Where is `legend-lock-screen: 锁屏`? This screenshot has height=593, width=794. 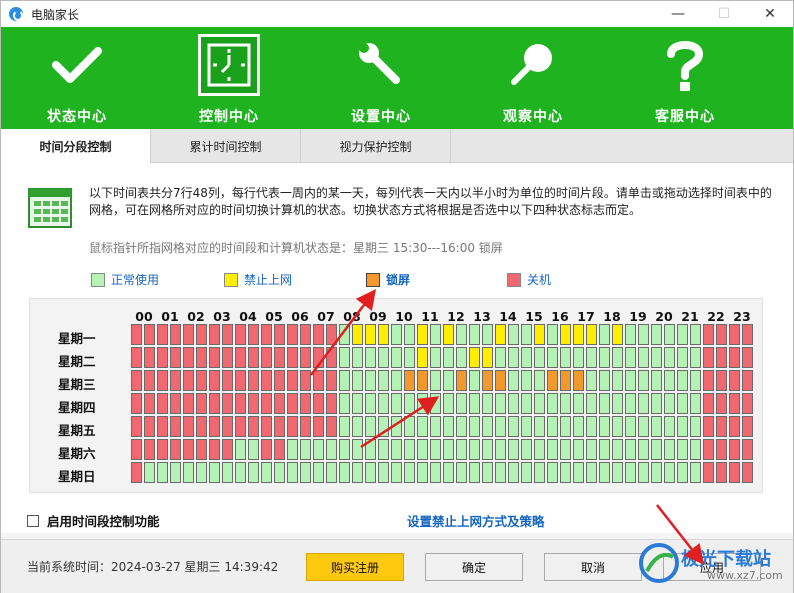 legend-lock-screen: 锁屏 is located at coordinates (388, 279).